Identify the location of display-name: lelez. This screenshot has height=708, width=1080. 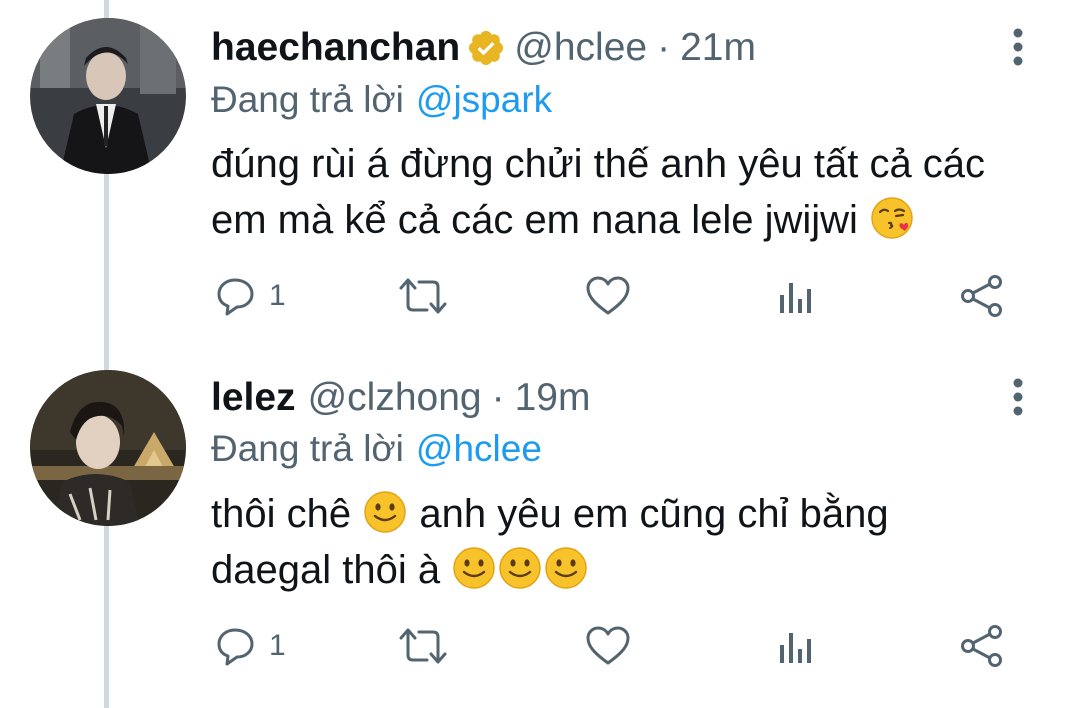
(253, 398).